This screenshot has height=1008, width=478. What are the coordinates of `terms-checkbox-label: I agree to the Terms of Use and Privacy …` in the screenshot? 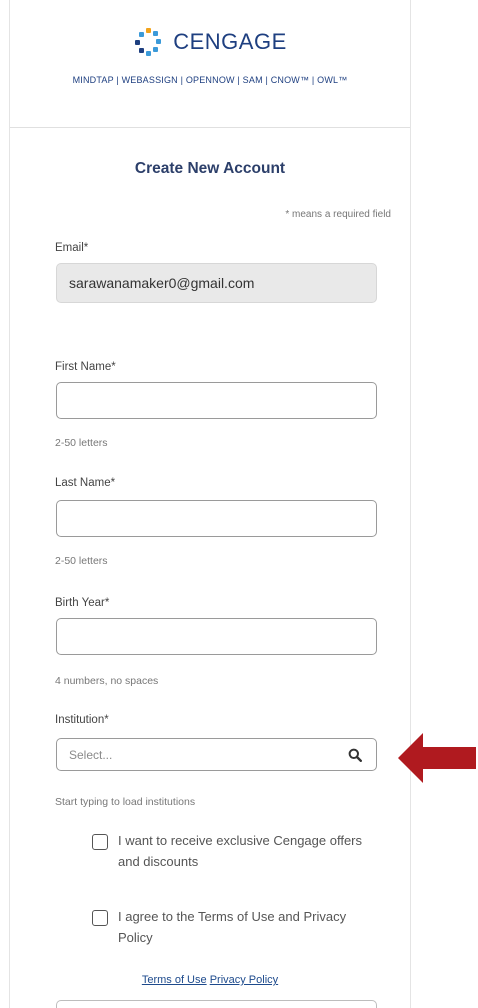 It's located at (248, 927).